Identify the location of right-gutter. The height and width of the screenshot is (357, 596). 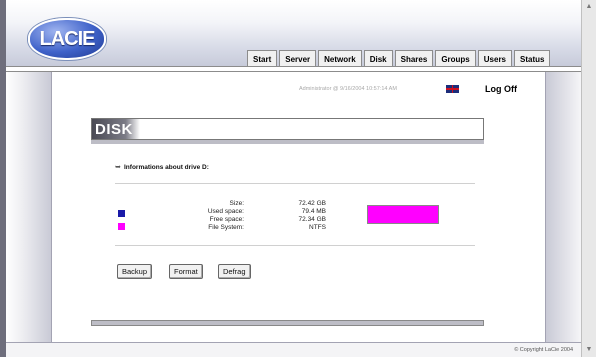
(563, 207).